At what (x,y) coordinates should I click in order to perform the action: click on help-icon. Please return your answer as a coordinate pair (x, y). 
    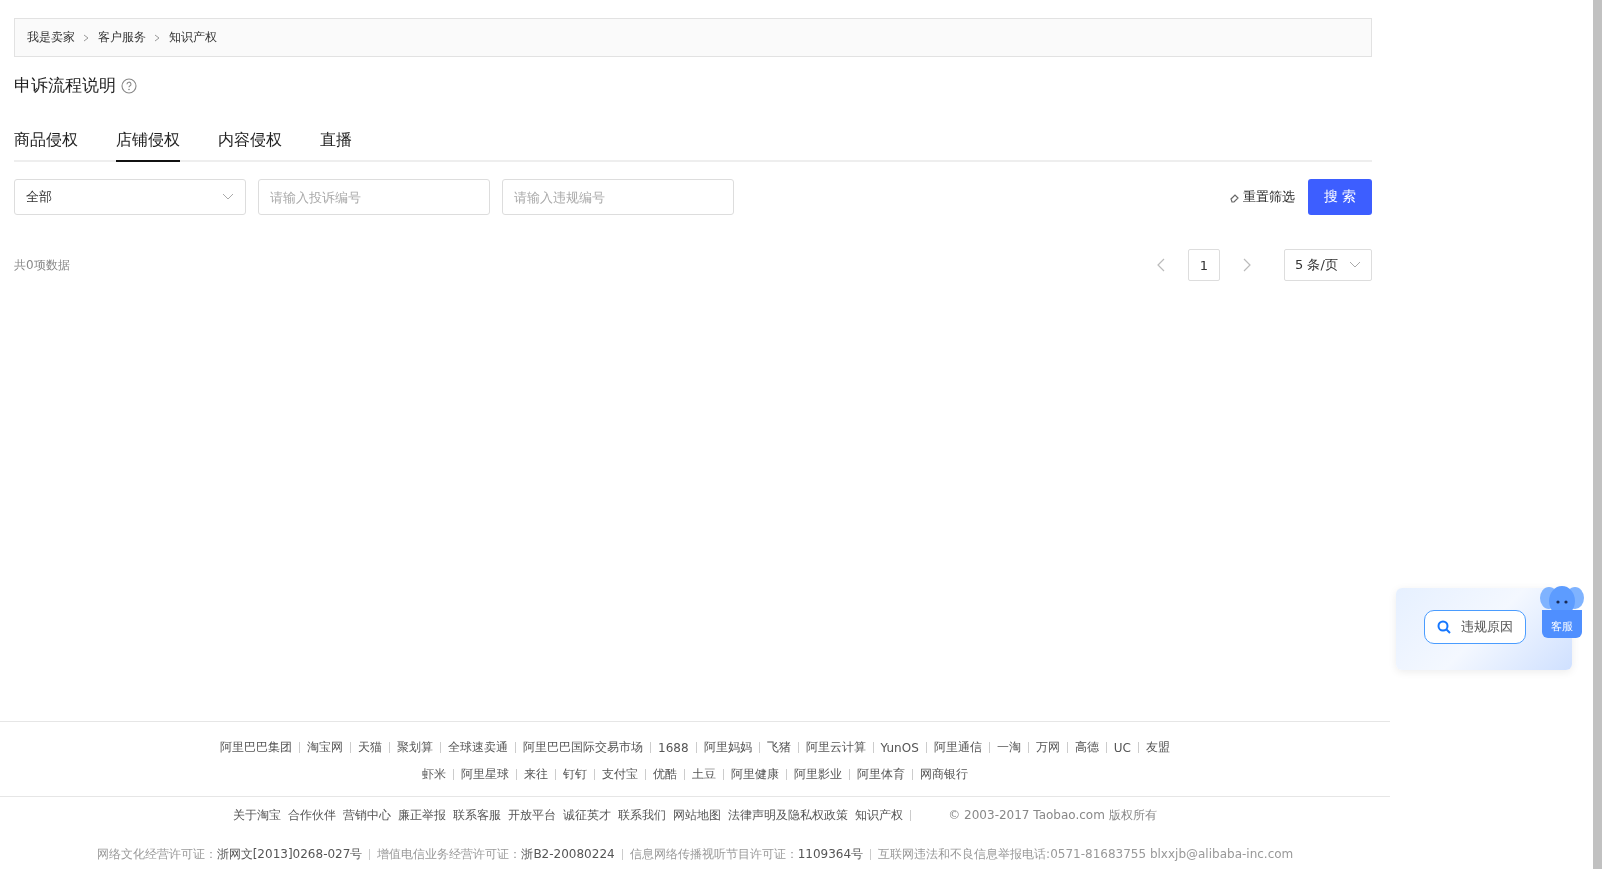
    Looking at the image, I should click on (129, 85).